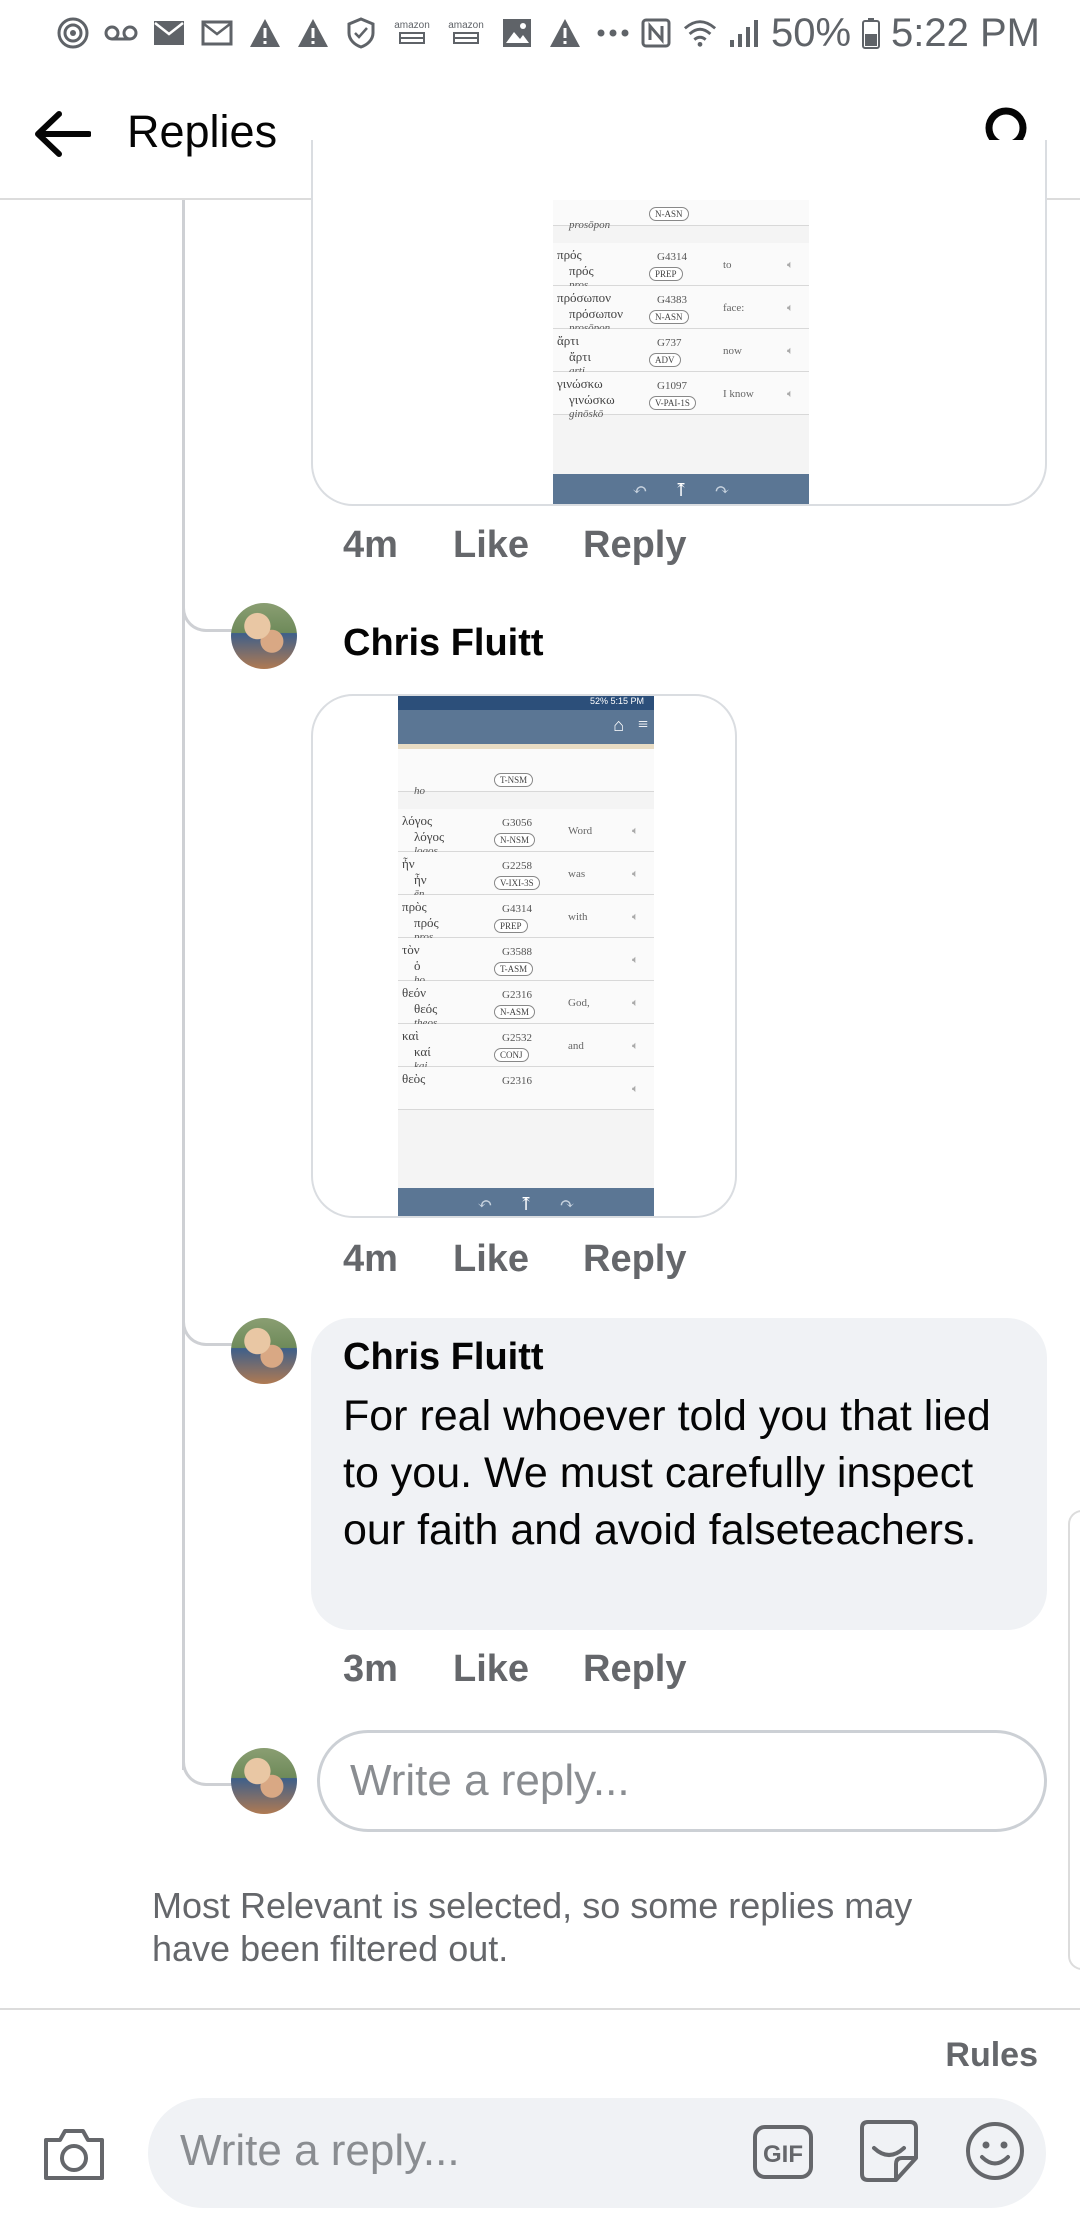  Describe the element at coordinates (592, 399) in the screenshot. I see `lemma: γινώσκω` at that location.